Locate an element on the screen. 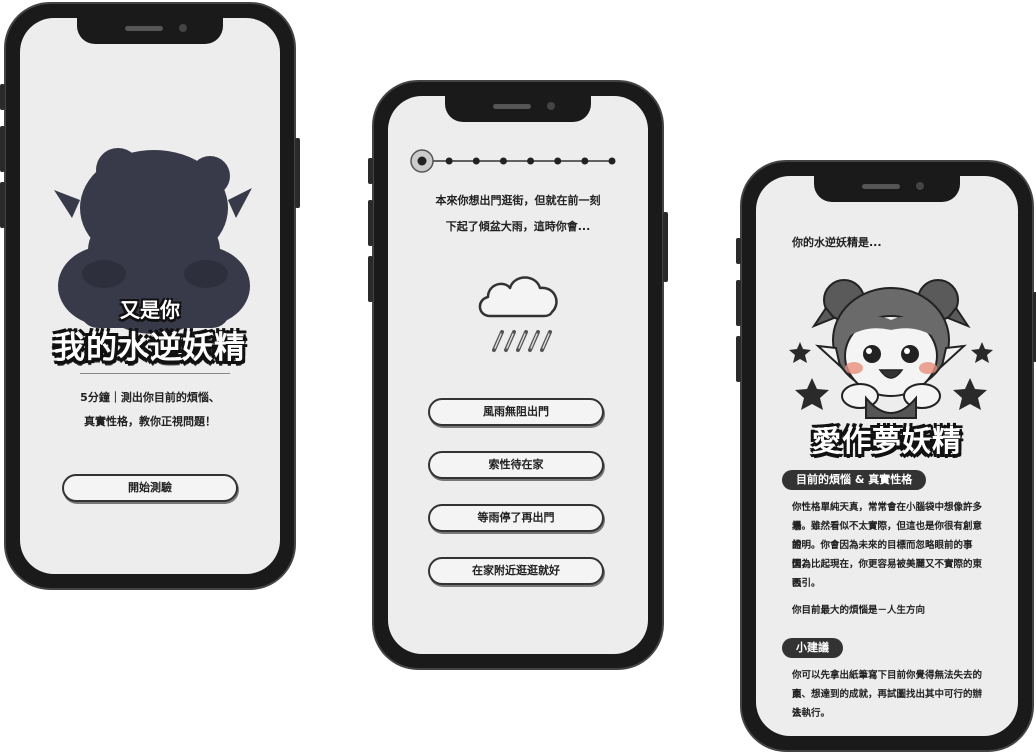 Image resolution: width=1036 pixels, height=753 pixels. intro-desc-line2: 真實性格，教你正視問題！ is located at coordinates (150, 421).